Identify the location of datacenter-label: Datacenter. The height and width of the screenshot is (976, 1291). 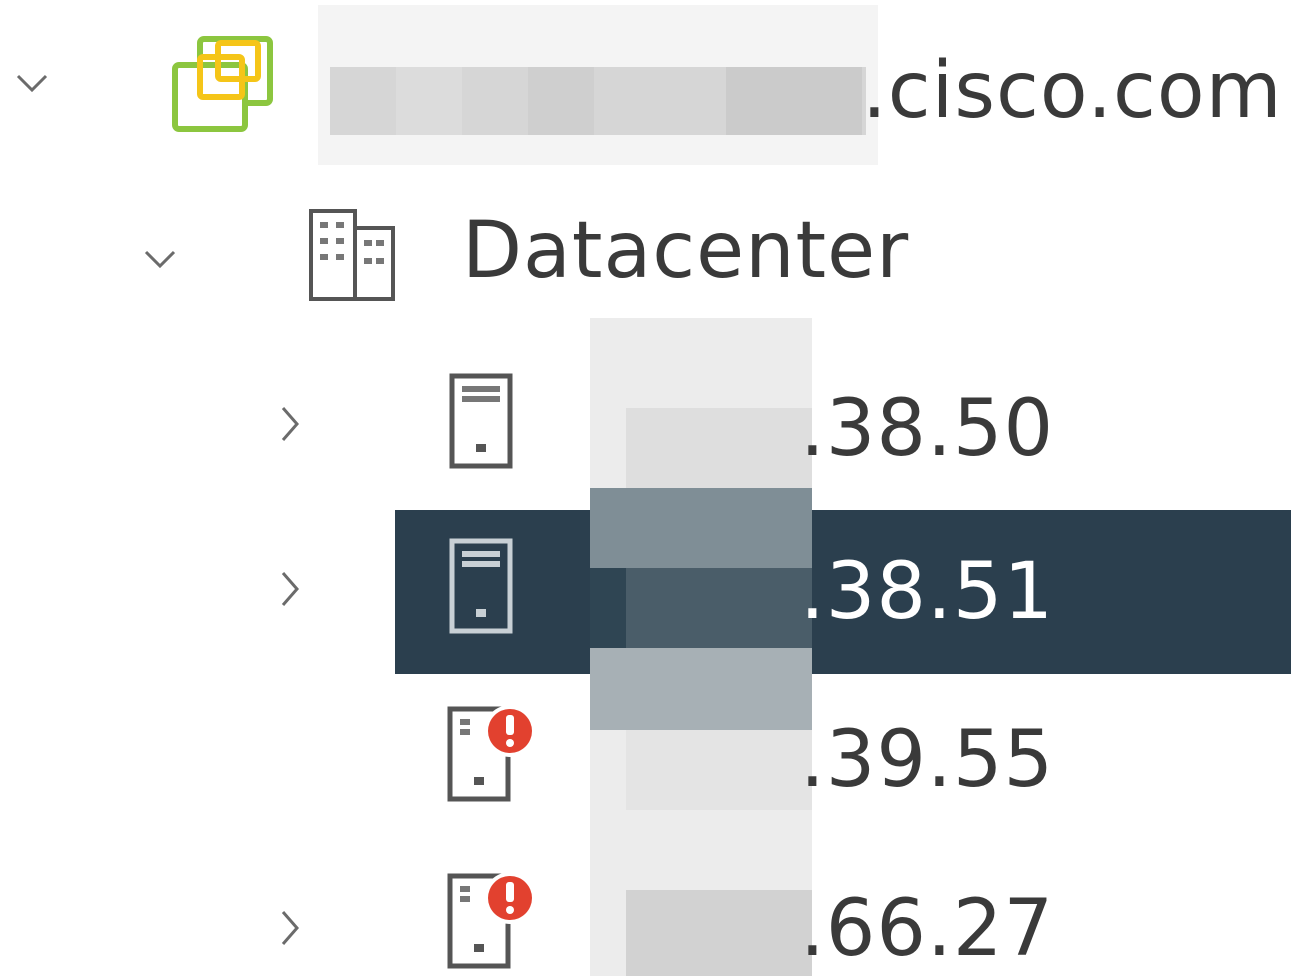
(685, 251).